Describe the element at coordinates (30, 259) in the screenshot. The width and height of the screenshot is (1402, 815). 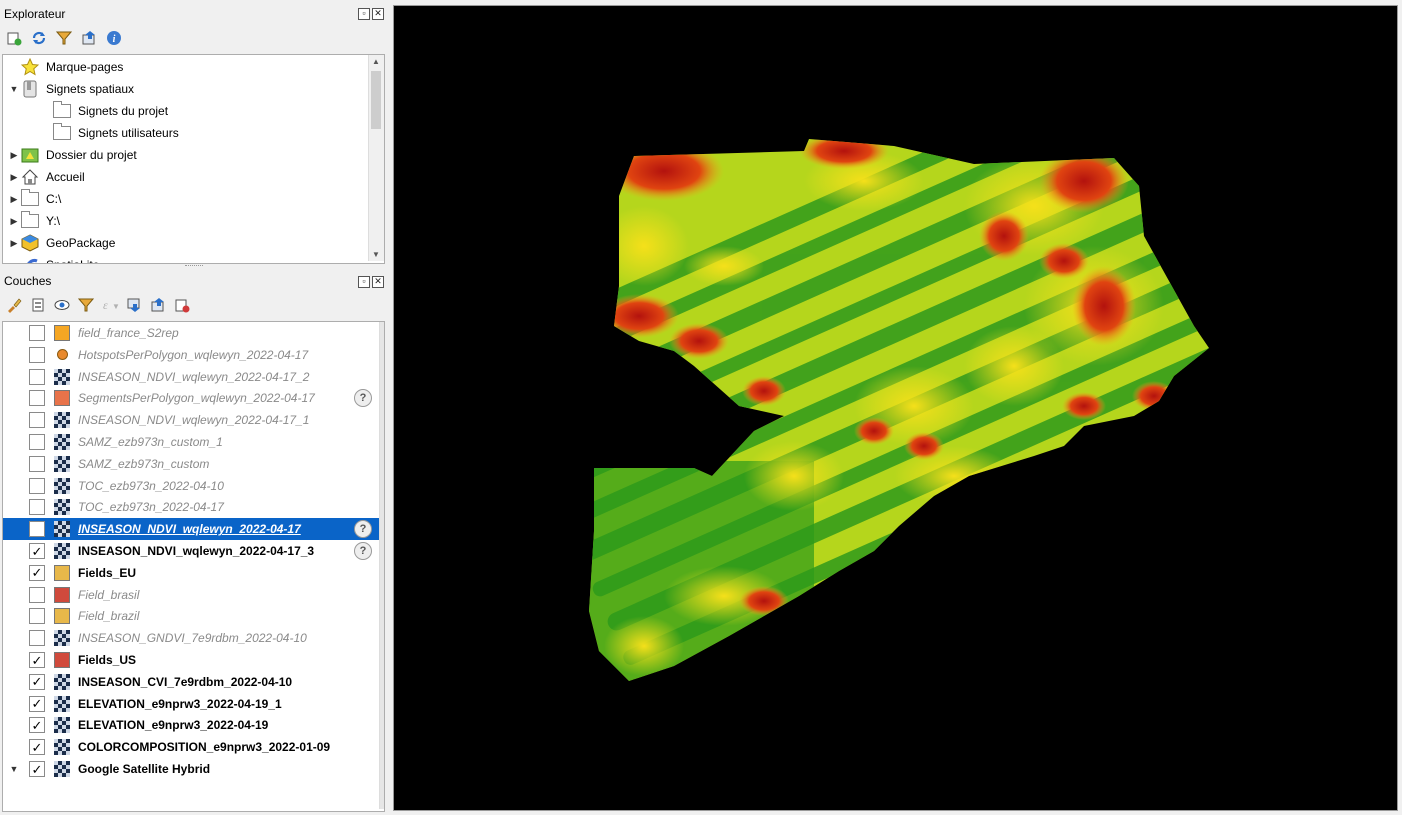
I see `spatialite-icon` at that location.